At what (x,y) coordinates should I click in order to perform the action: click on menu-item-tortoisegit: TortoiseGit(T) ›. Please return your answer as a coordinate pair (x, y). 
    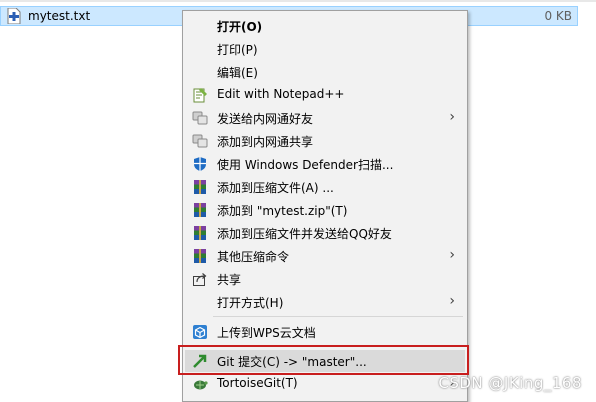
    Looking at the image, I should click on (325, 384).